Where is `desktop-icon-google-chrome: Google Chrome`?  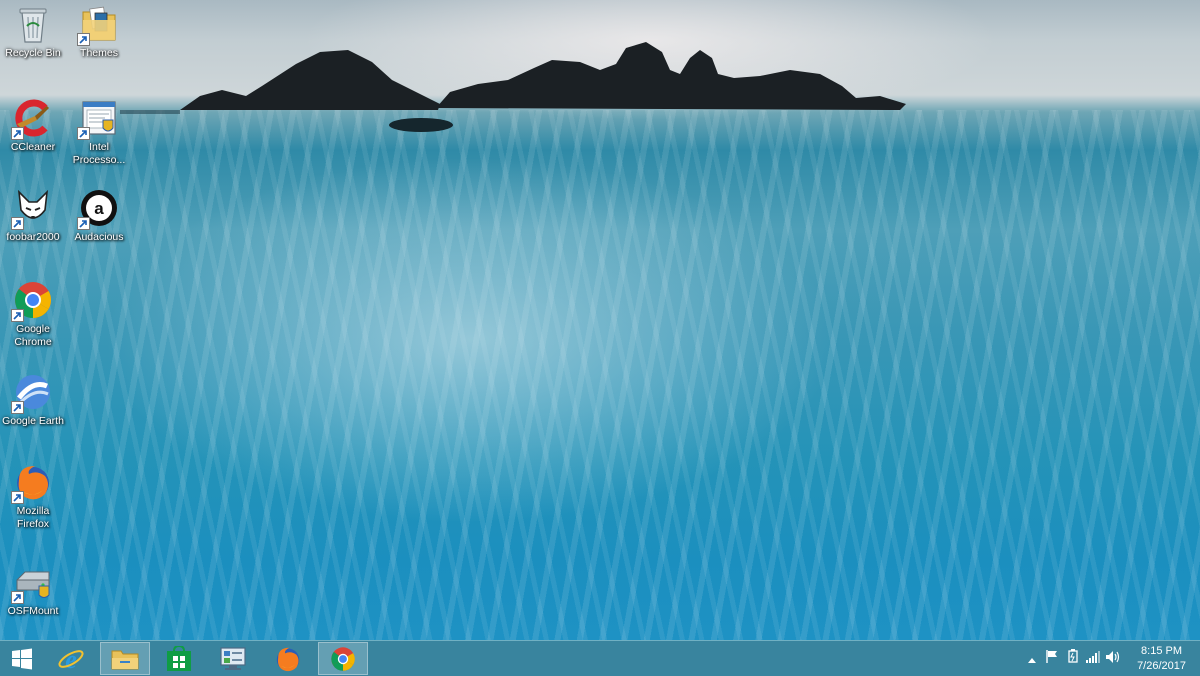
desktop-icon-google-chrome: Google Chrome is located at coordinates (33, 314).